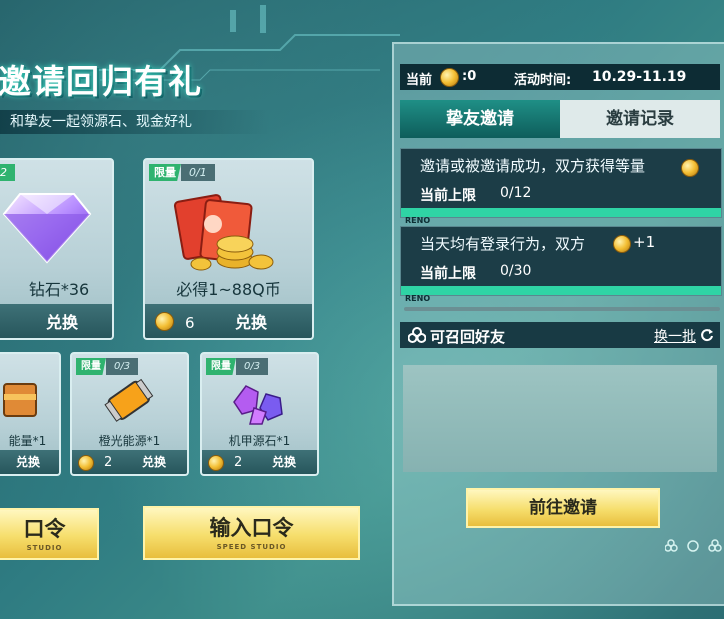 The image size is (724, 619). I want to click on reward-card-qcoin: 限量 0/1 必得1~88Q币 6 兑换, so click(228, 249).